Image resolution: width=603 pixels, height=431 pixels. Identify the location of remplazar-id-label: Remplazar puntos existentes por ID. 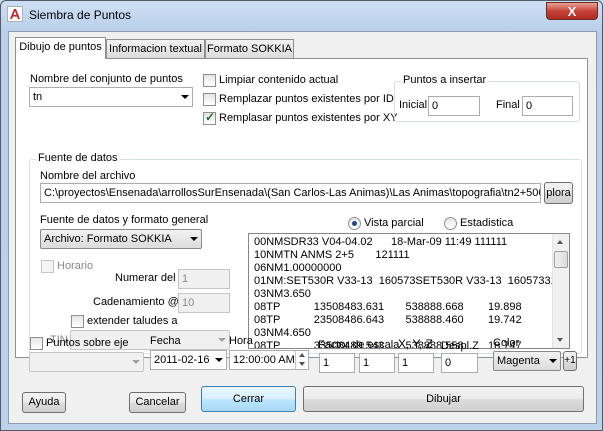
(306, 99).